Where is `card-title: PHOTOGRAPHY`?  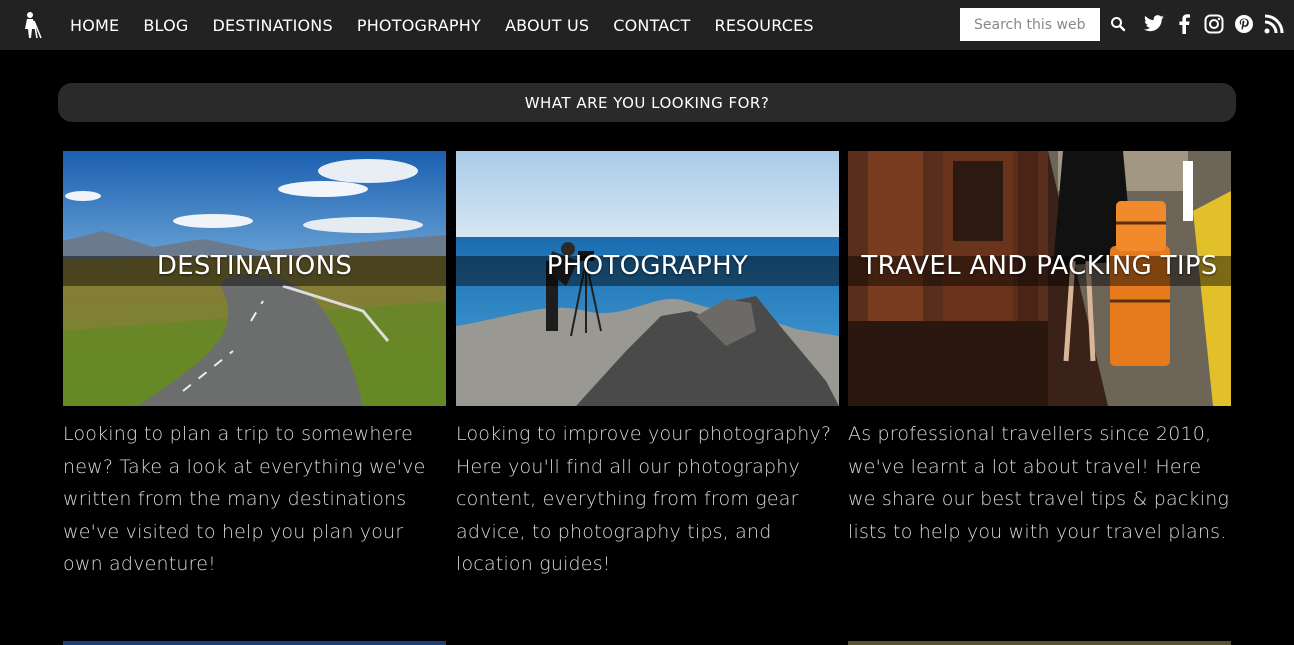
card-title: PHOTOGRAPHY is located at coordinates (647, 266).